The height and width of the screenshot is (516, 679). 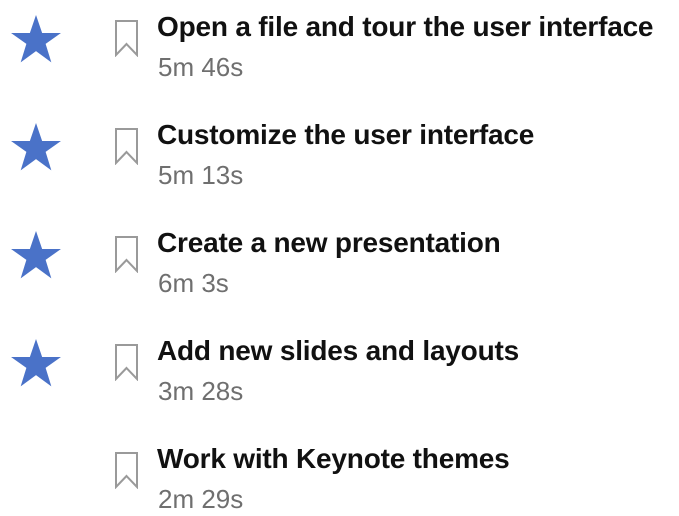 What do you see at coordinates (201, 175) in the screenshot?
I see `lesson-duration: 5m 13s` at bounding box center [201, 175].